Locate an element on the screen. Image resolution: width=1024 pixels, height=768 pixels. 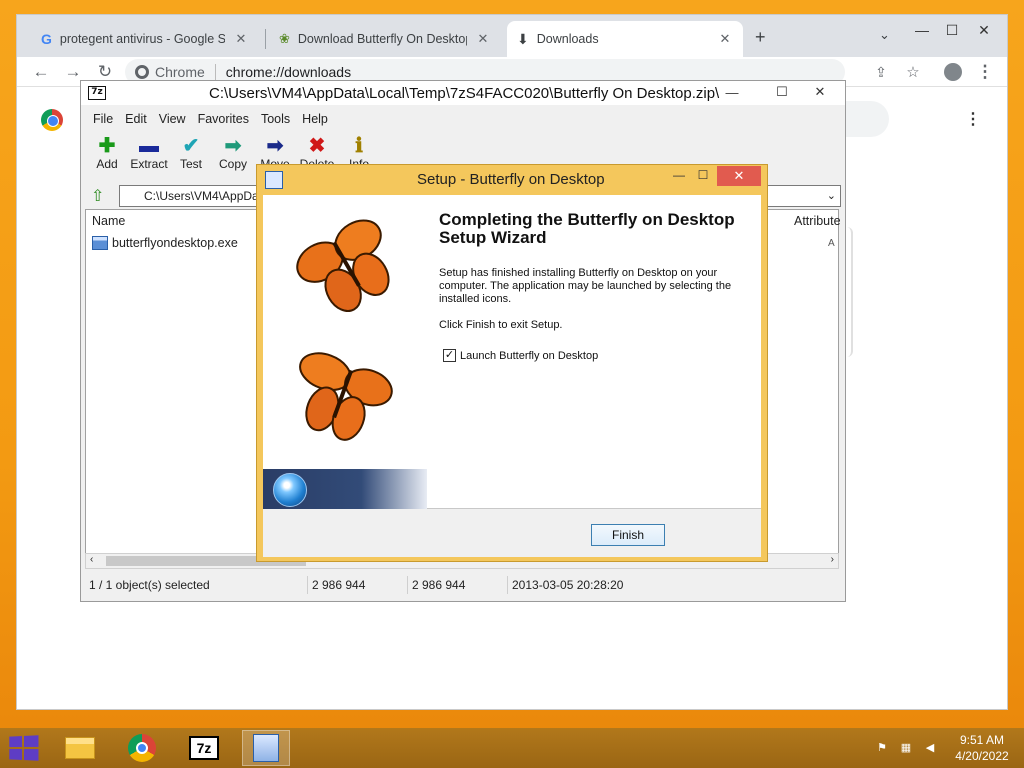
browser-menu-icon: ⋮ is located at coordinates (985, 72).